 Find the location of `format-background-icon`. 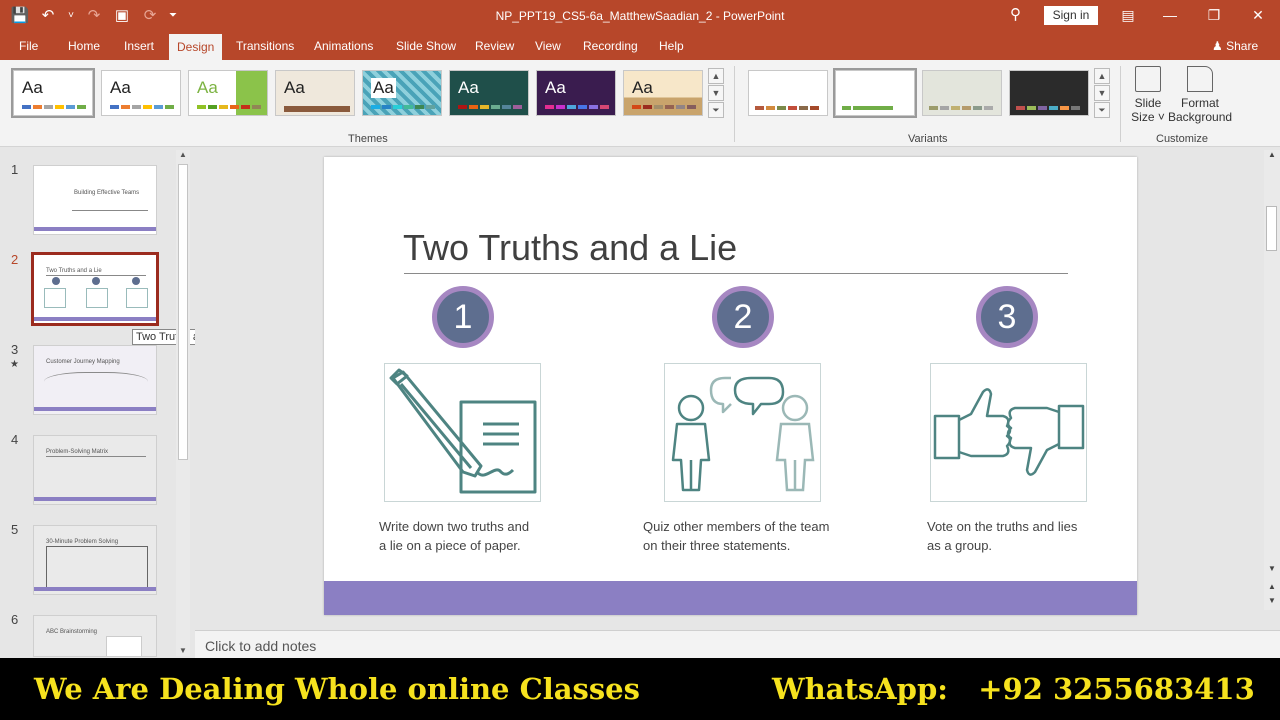

format-background-icon is located at coordinates (1200, 79).